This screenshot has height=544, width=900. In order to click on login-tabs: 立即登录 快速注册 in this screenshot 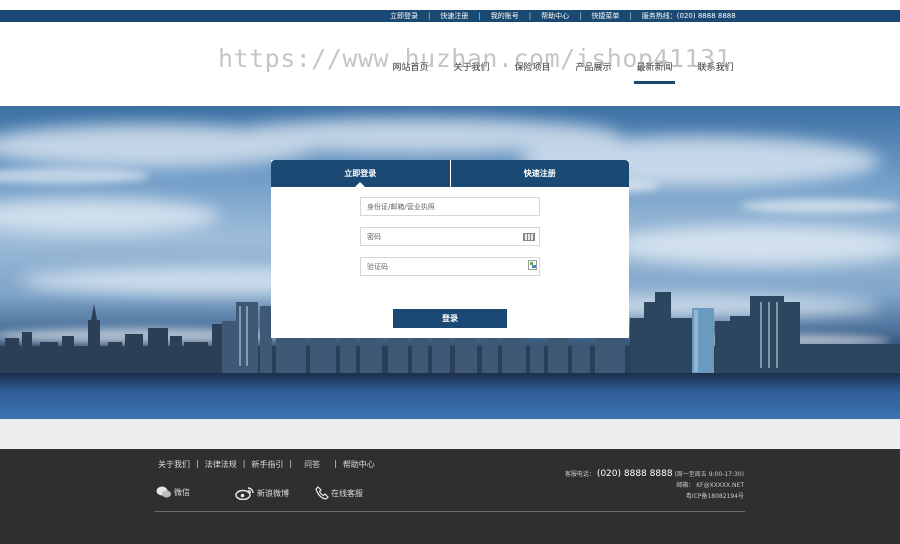, I will do `click(450, 173)`.